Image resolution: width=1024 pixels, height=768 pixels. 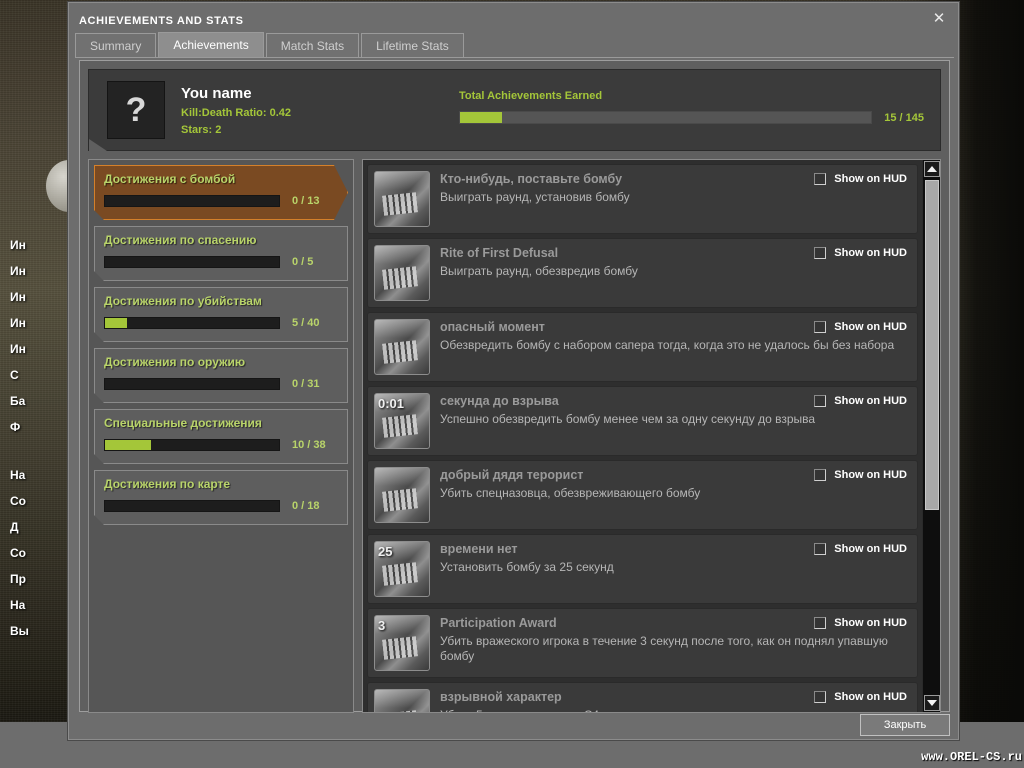 I want to click on category-progress-row: 10 / 38, so click(x=221, y=445).